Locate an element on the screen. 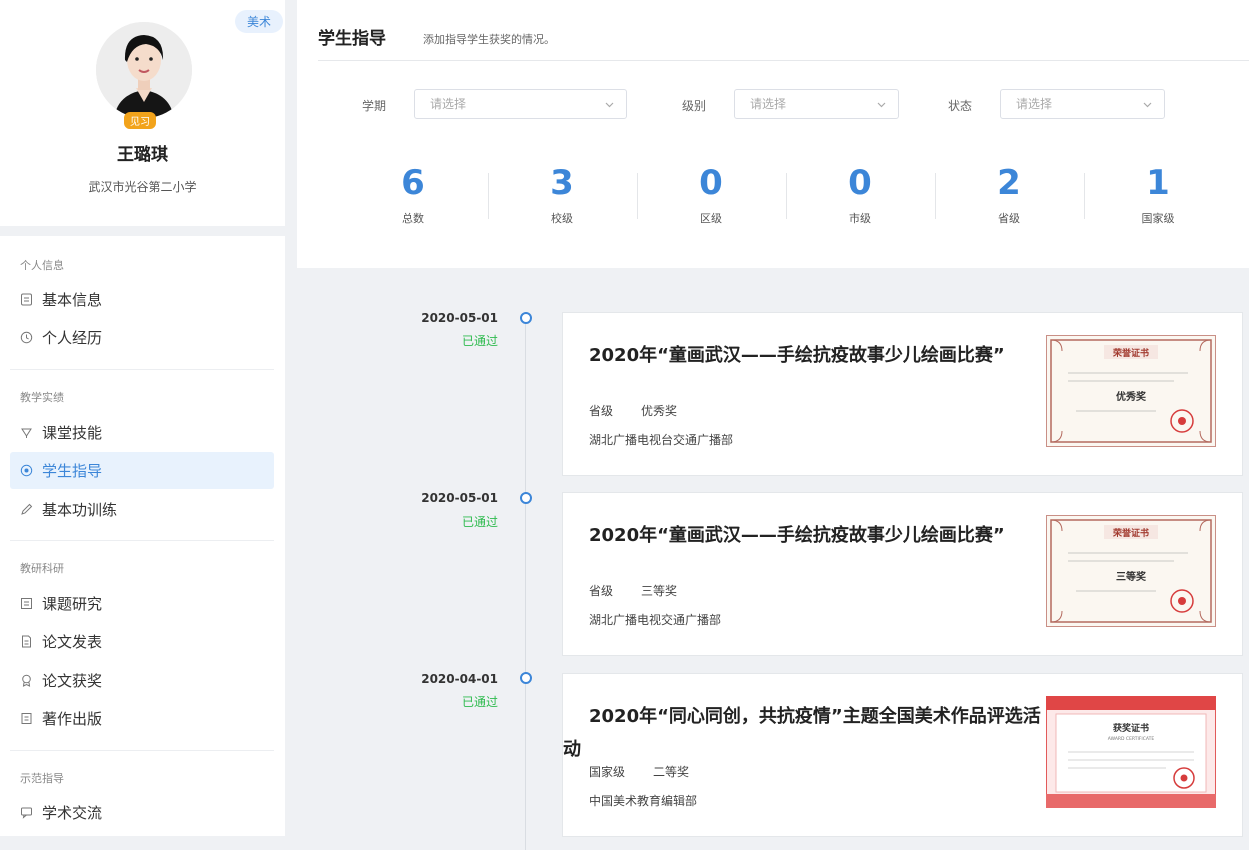 This screenshot has height=850, width=1249. stat-city-level: 0 市级 is located at coordinates (860, 193).